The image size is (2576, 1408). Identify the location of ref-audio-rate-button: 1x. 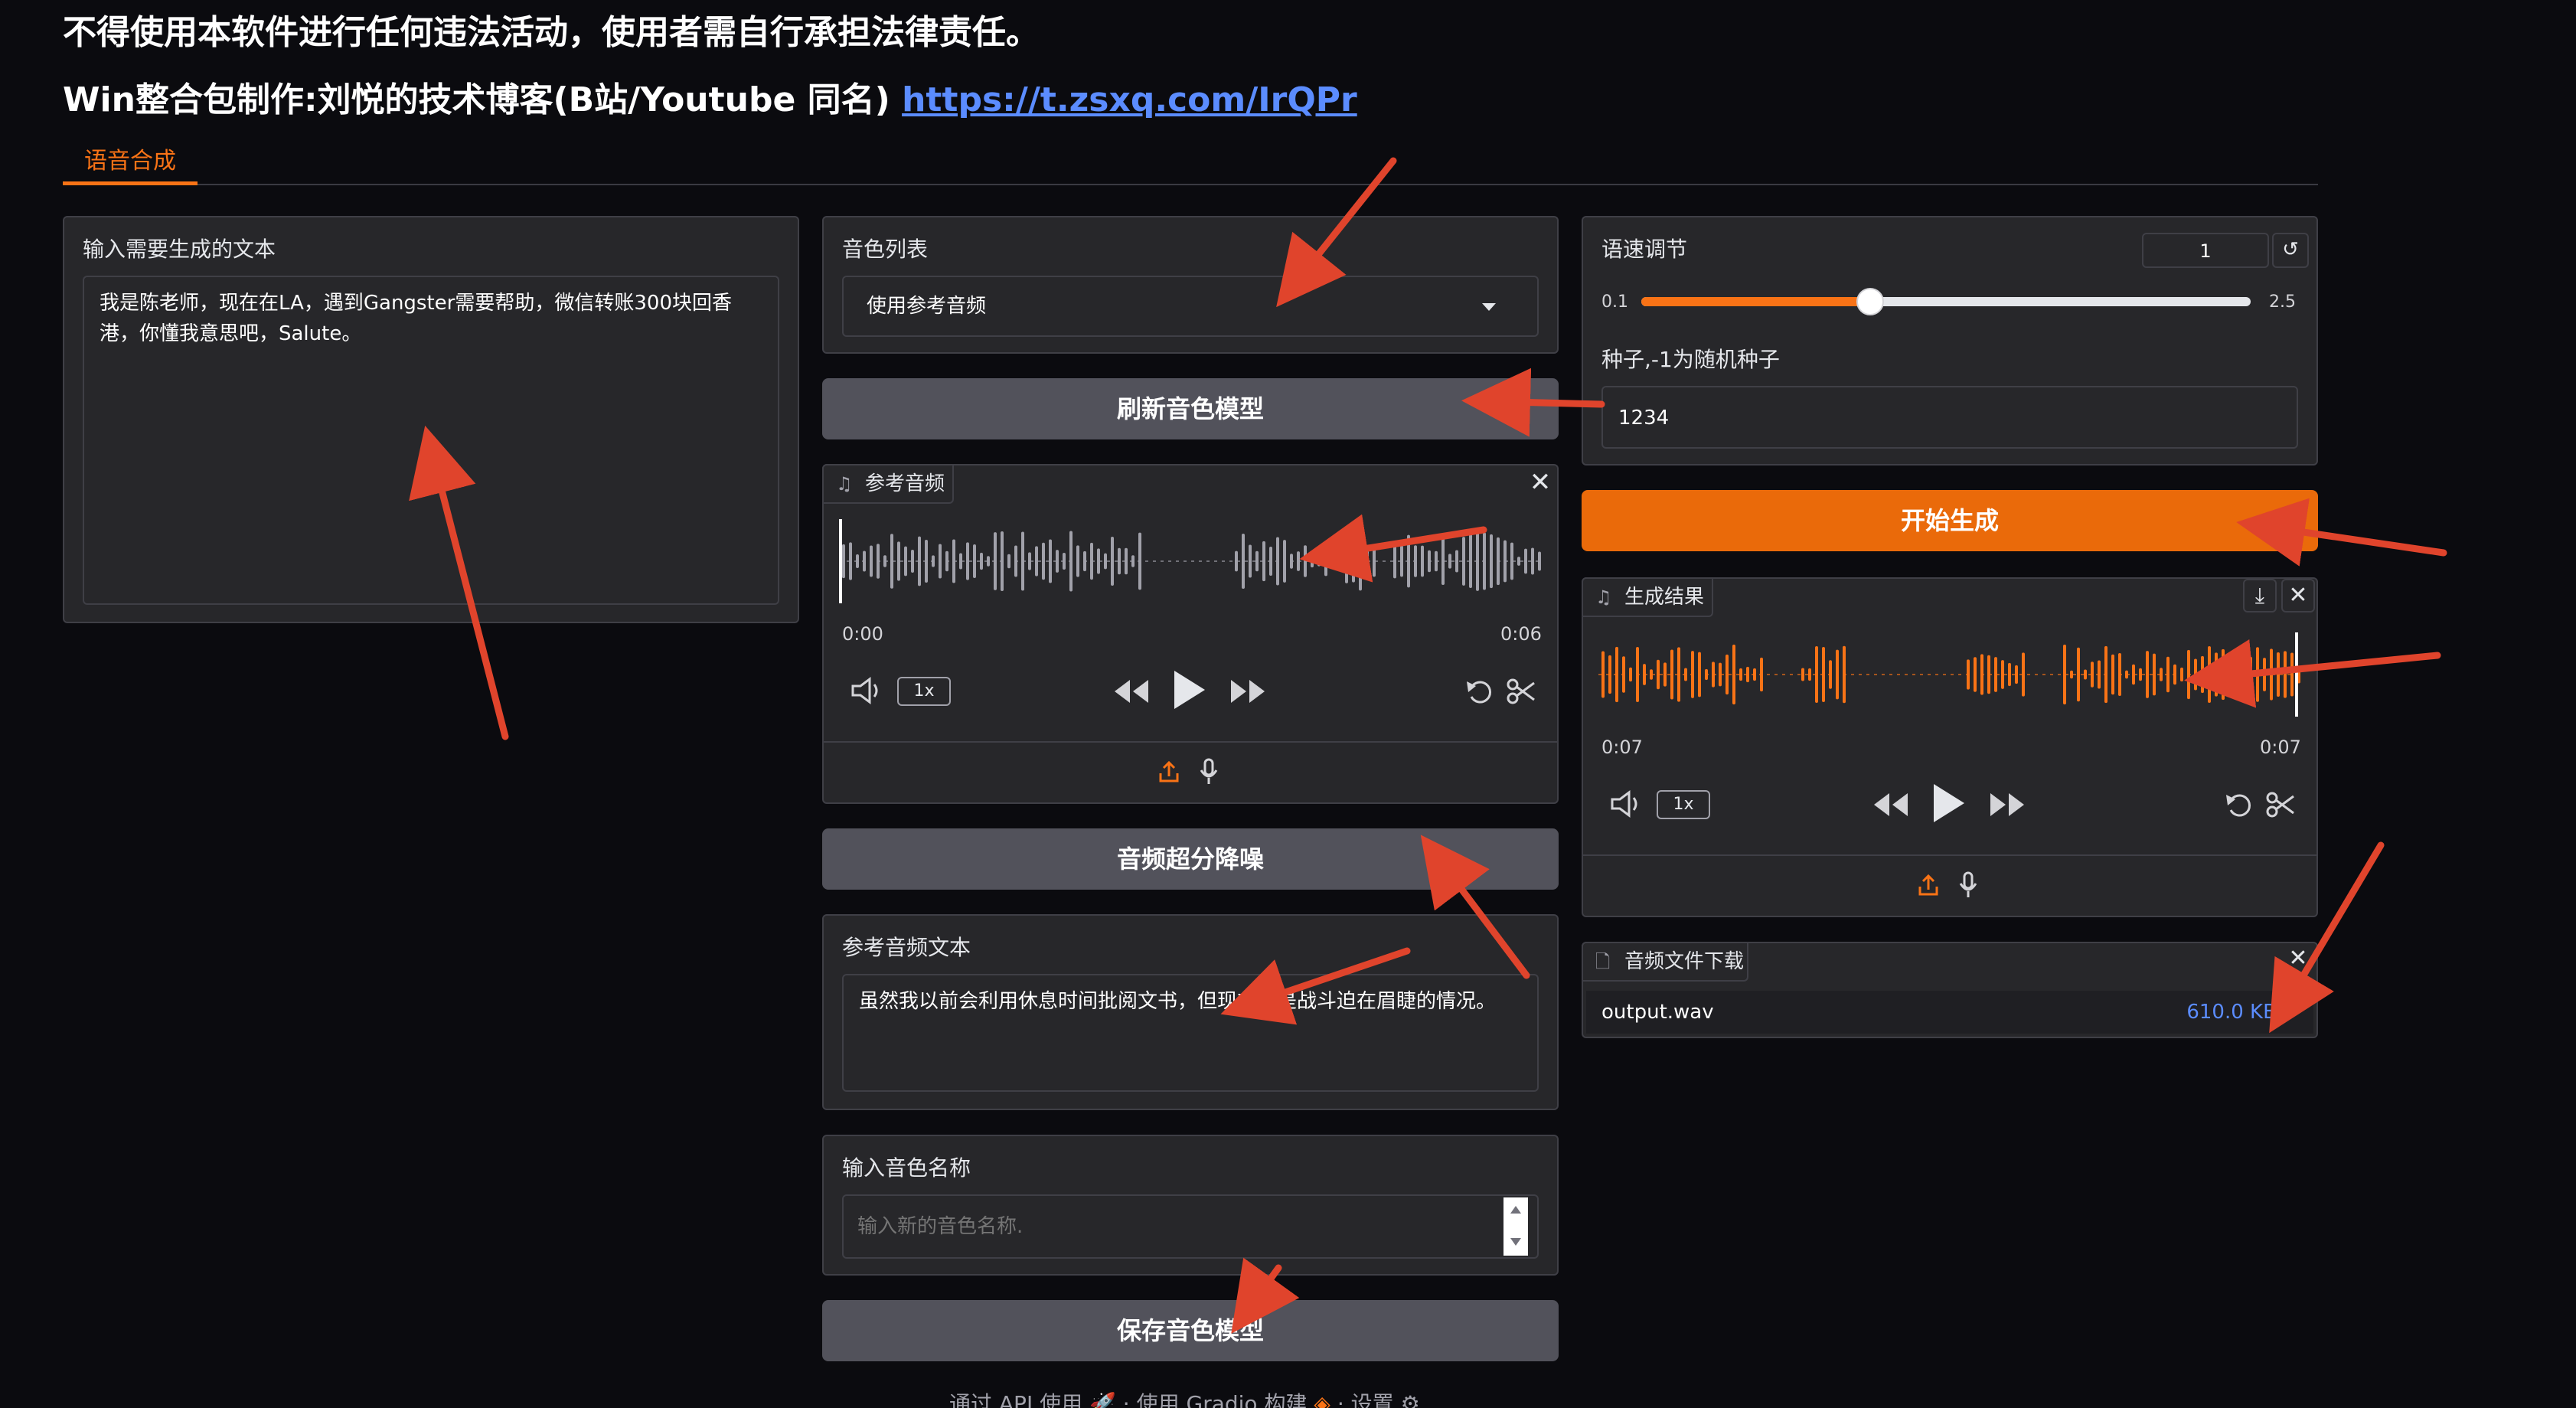
(924, 692).